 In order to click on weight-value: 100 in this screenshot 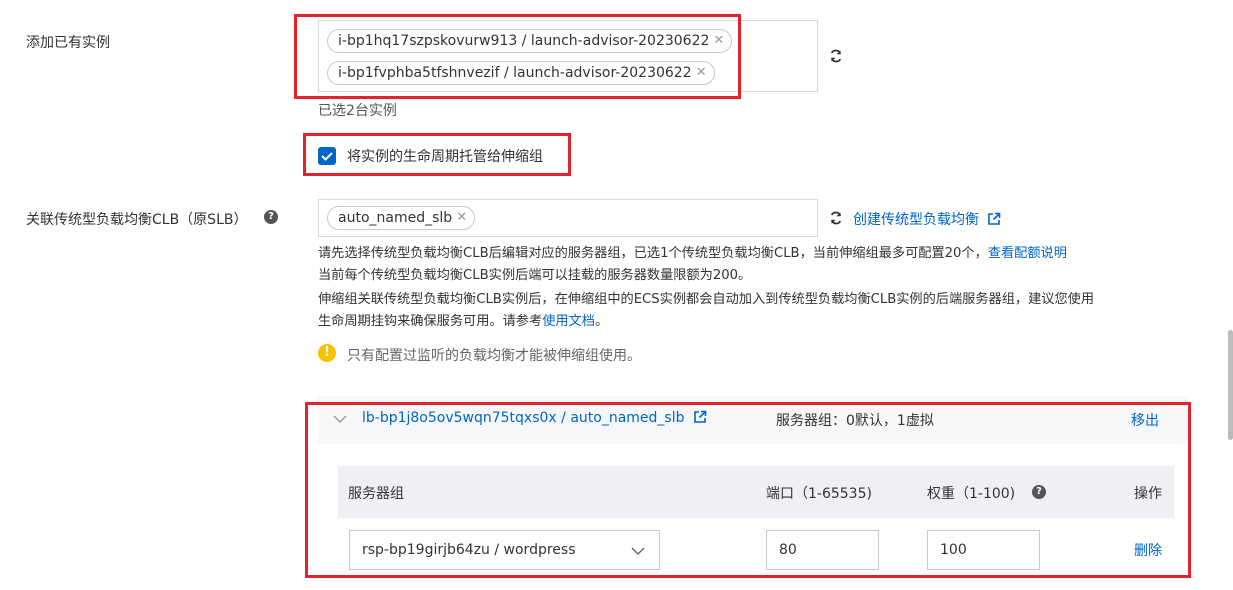, I will do `click(953, 550)`.